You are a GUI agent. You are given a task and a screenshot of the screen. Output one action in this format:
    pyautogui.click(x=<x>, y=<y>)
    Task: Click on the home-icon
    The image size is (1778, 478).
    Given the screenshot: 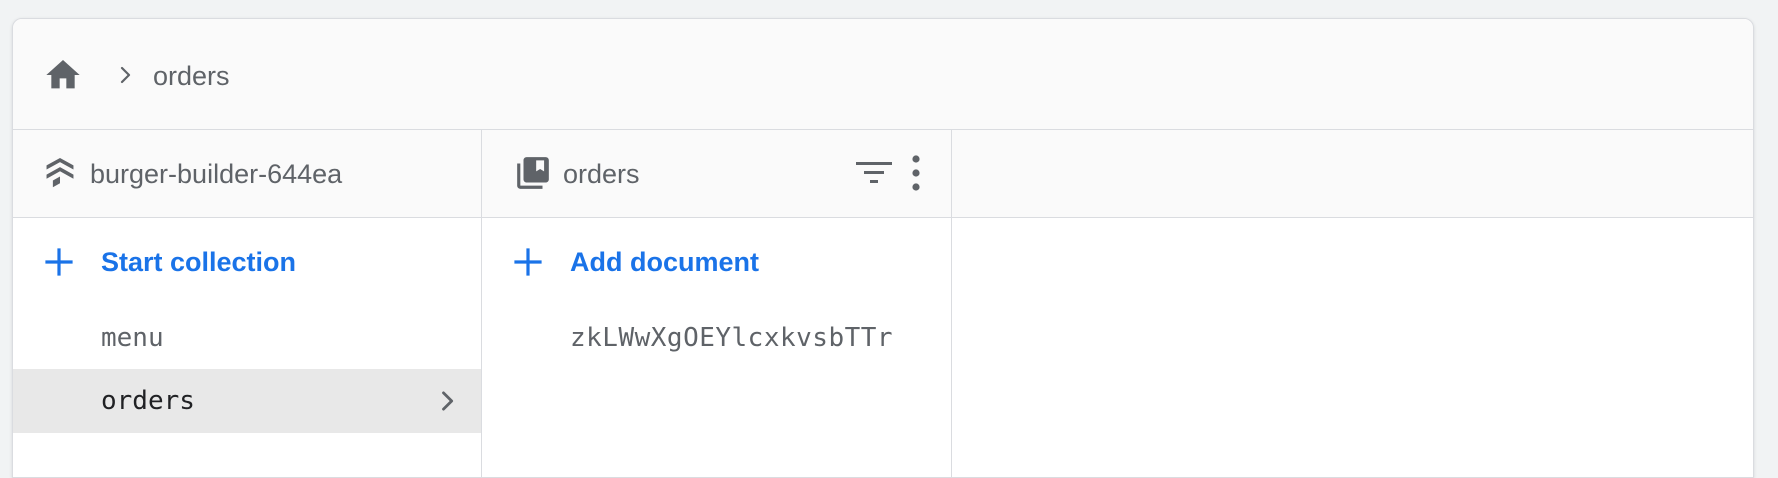 What is the action you would take?
    pyautogui.click(x=63, y=75)
    